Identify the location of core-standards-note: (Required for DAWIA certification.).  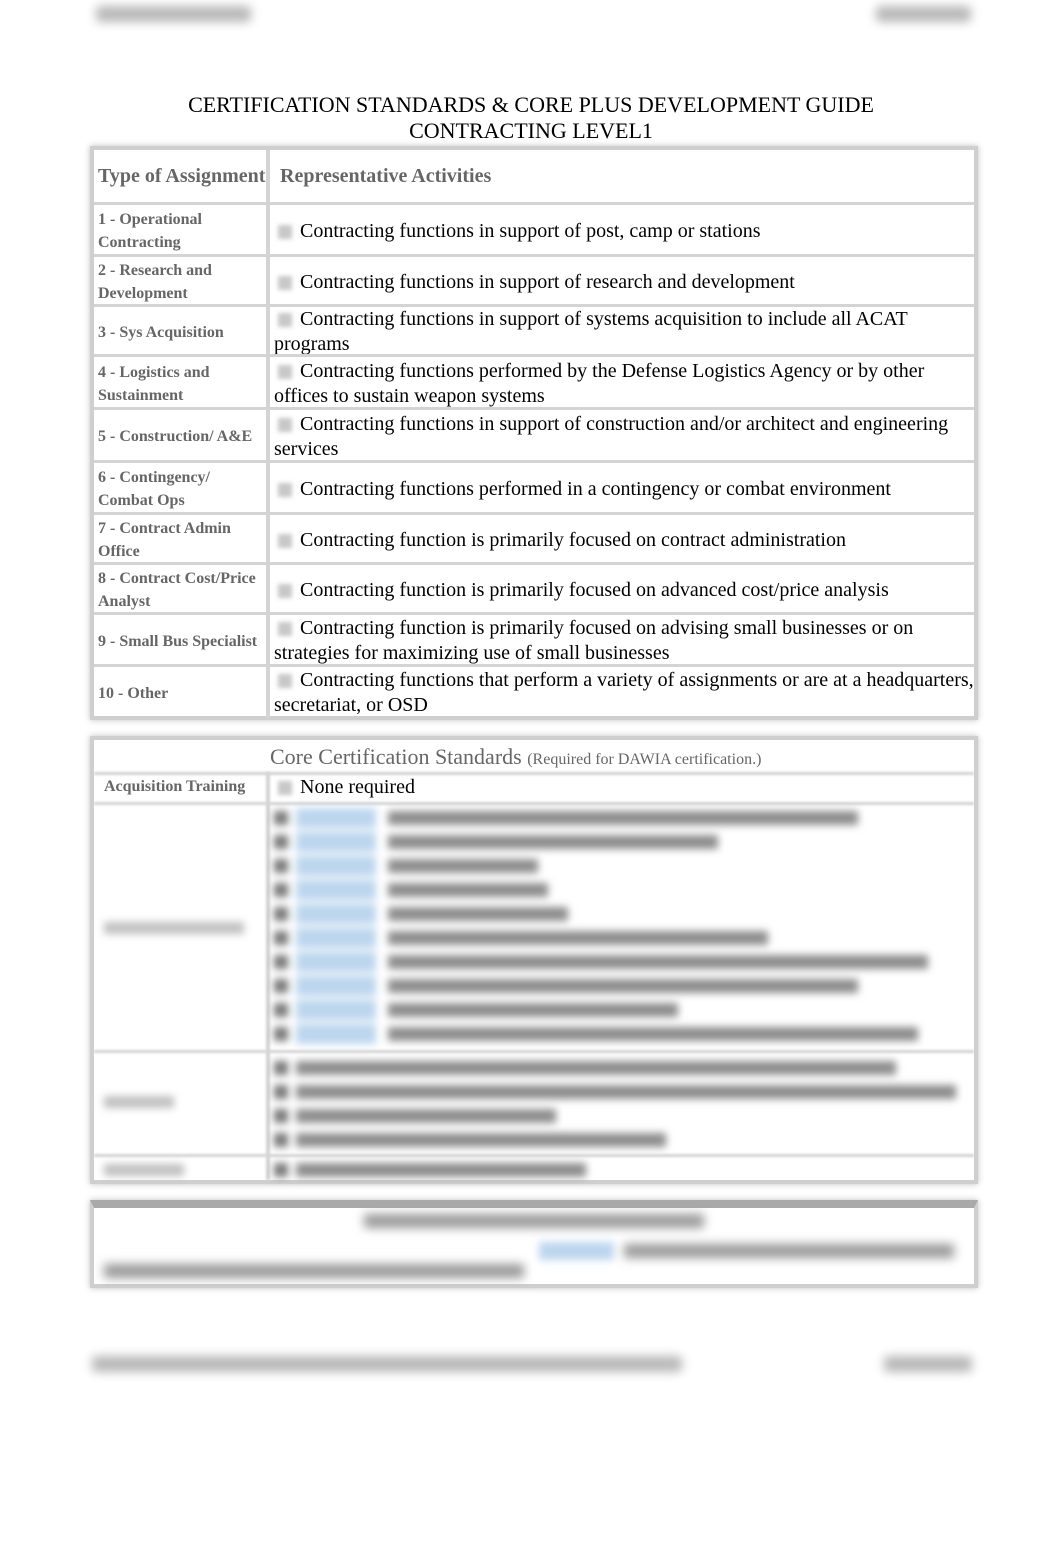
(644, 759).